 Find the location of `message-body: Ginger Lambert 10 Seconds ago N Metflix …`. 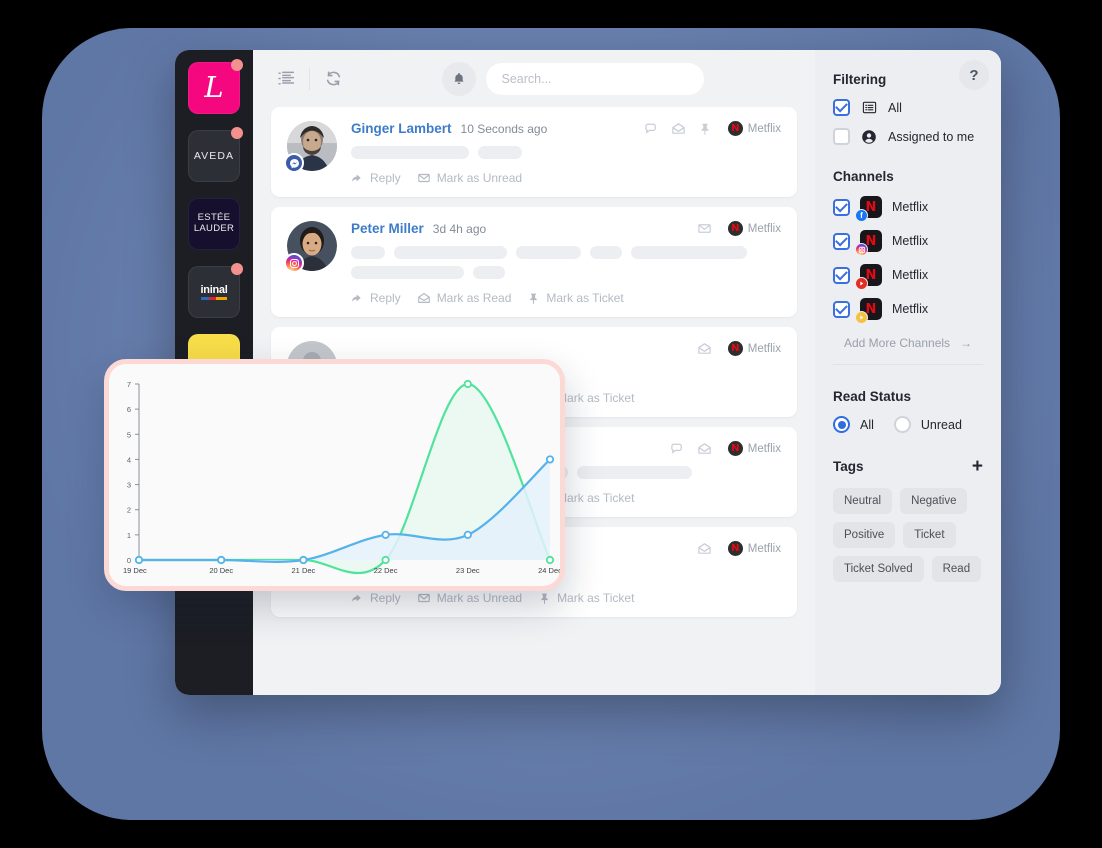

message-body: Ginger Lambert 10 Seconds ago N Metflix … is located at coordinates (566, 153).